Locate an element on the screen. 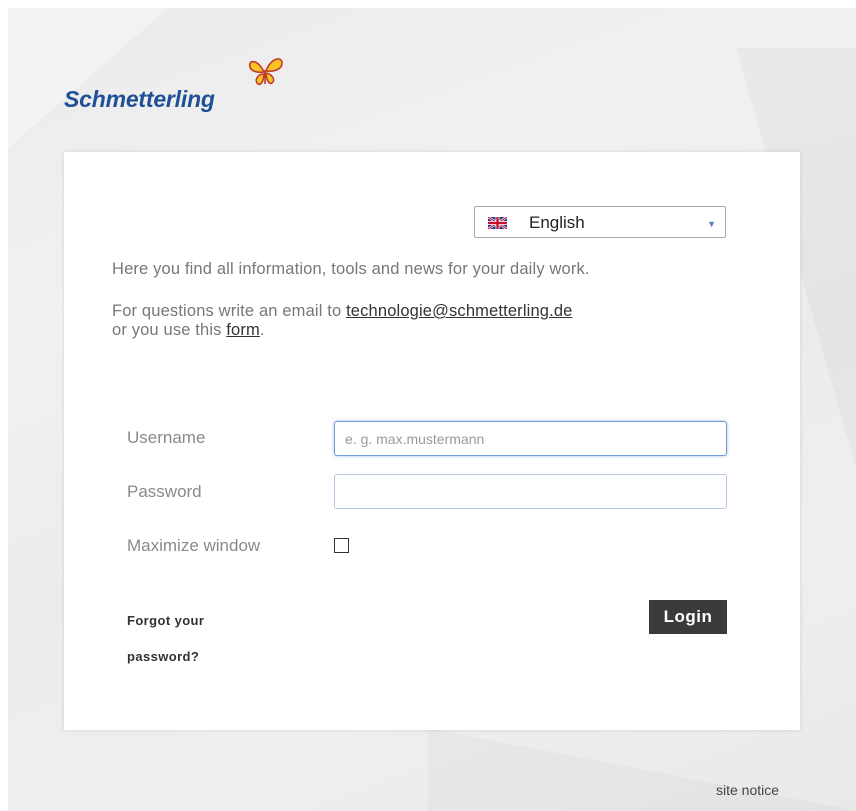 Image resolution: width=856 pixels, height=811 pixels. butterfly-icon is located at coordinates (265, 72).